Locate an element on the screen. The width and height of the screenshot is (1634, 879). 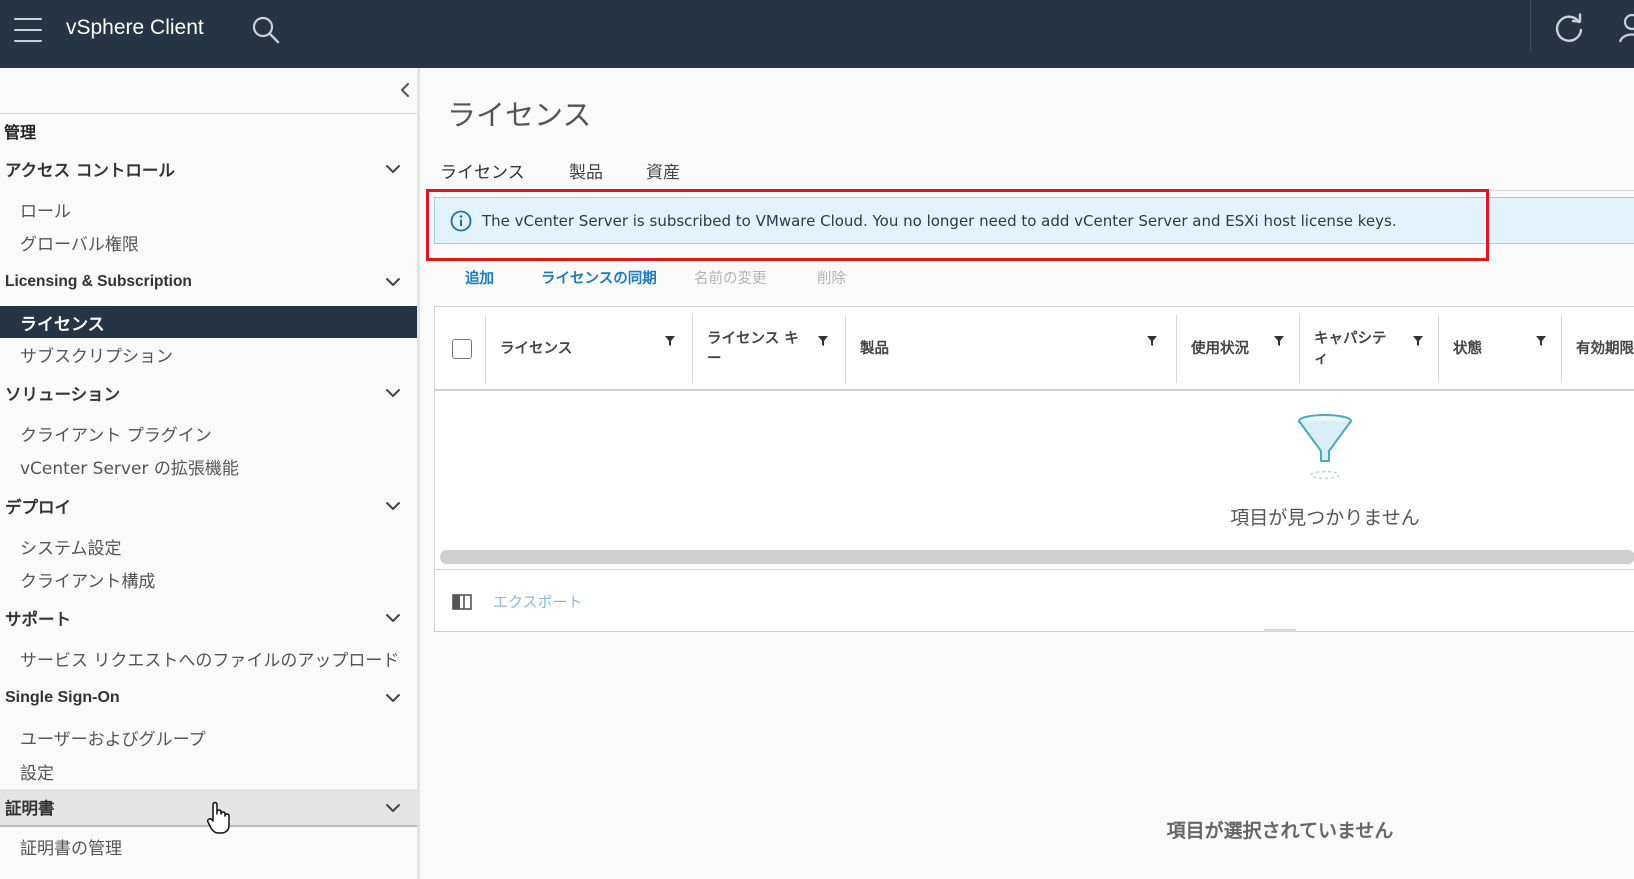
sidebar-group-label: Single Sign-On is located at coordinates (62, 697).